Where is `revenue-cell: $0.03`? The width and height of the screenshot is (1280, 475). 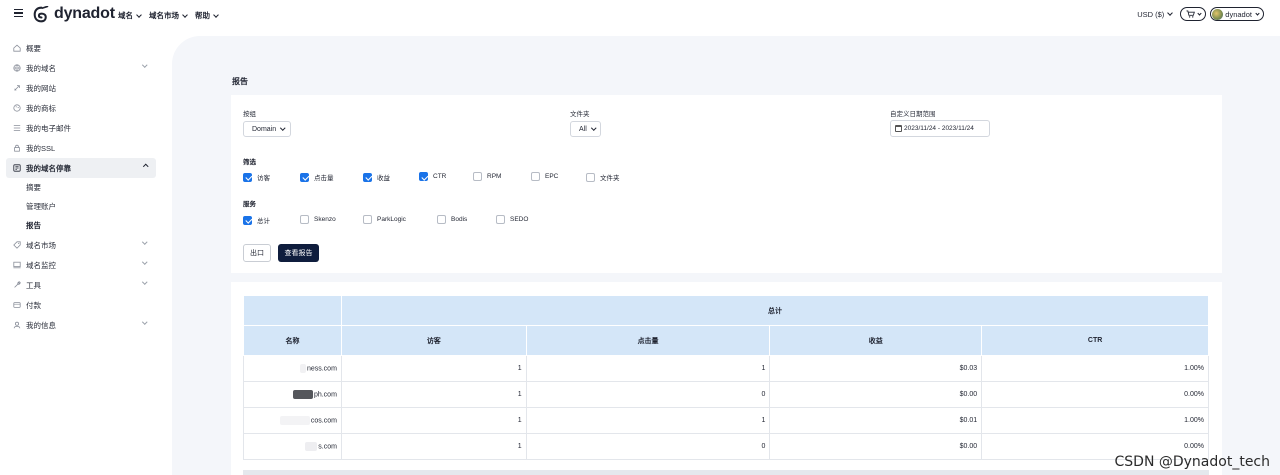
revenue-cell: $0.03 is located at coordinates (876, 368).